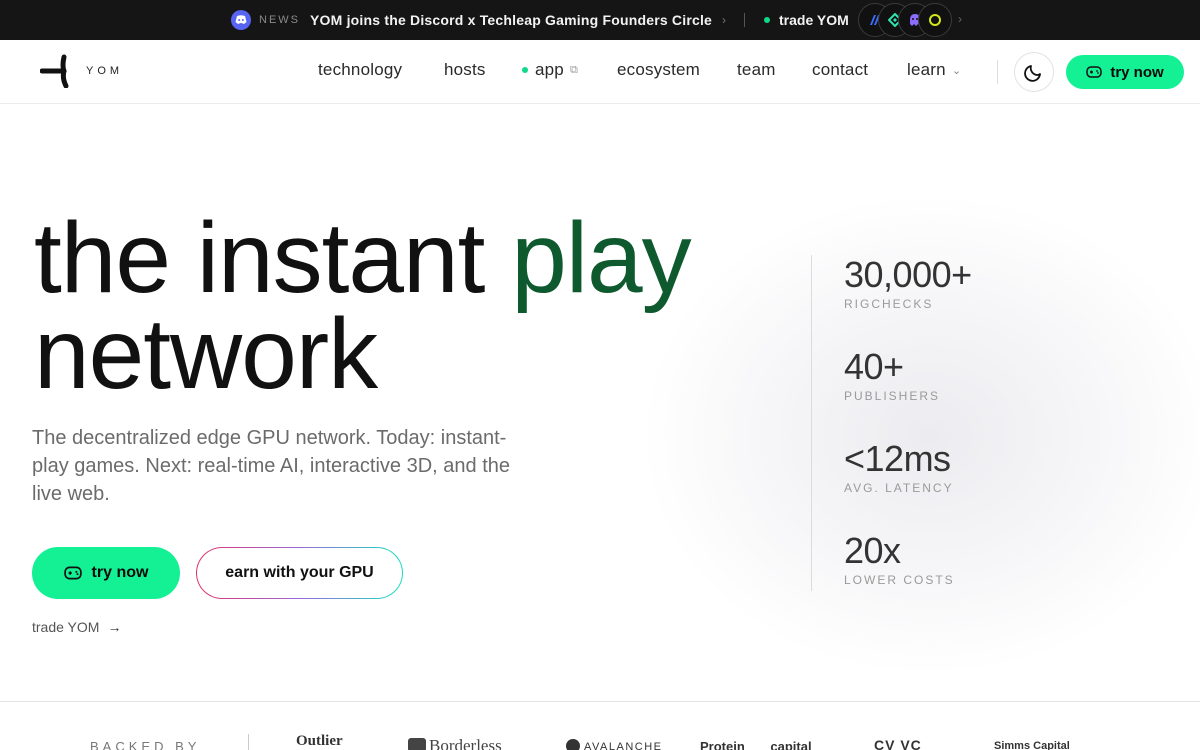 The width and height of the screenshot is (1200, 750). Describe the element at coordinates (935, 20) in the screenshot. I see `exchange-yellow-icon` at that location.